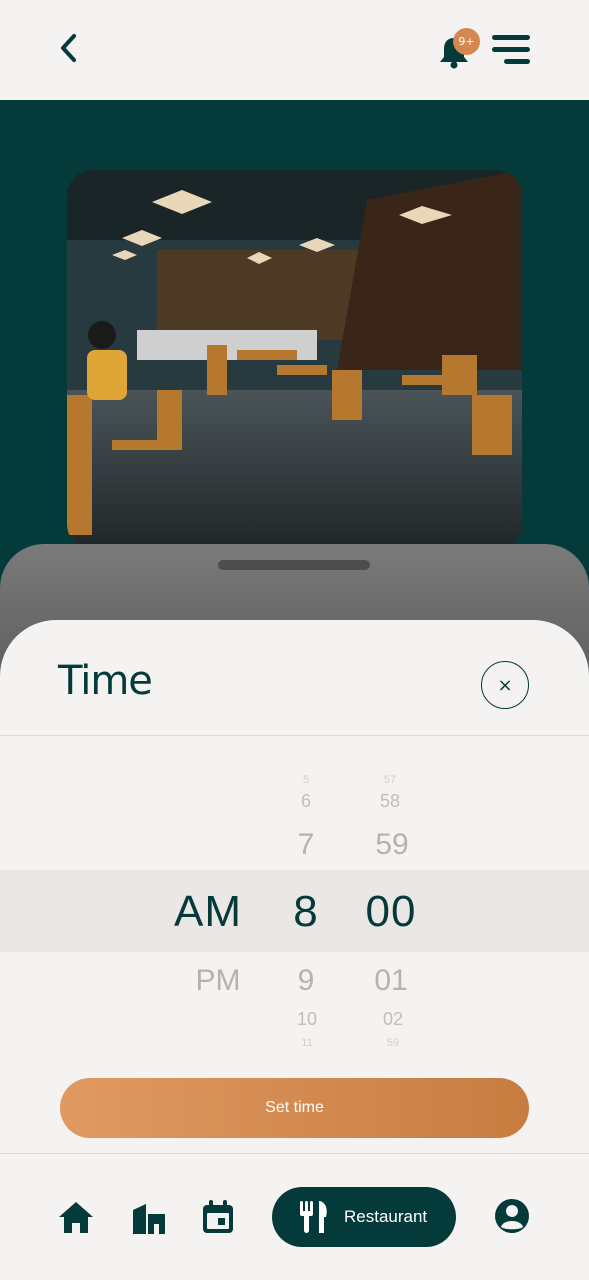 The width and height of the screenshot is (589, 1280). Describe the element at coordinates (294, 565) in the screenshot. I see `drag-handle` at that location.